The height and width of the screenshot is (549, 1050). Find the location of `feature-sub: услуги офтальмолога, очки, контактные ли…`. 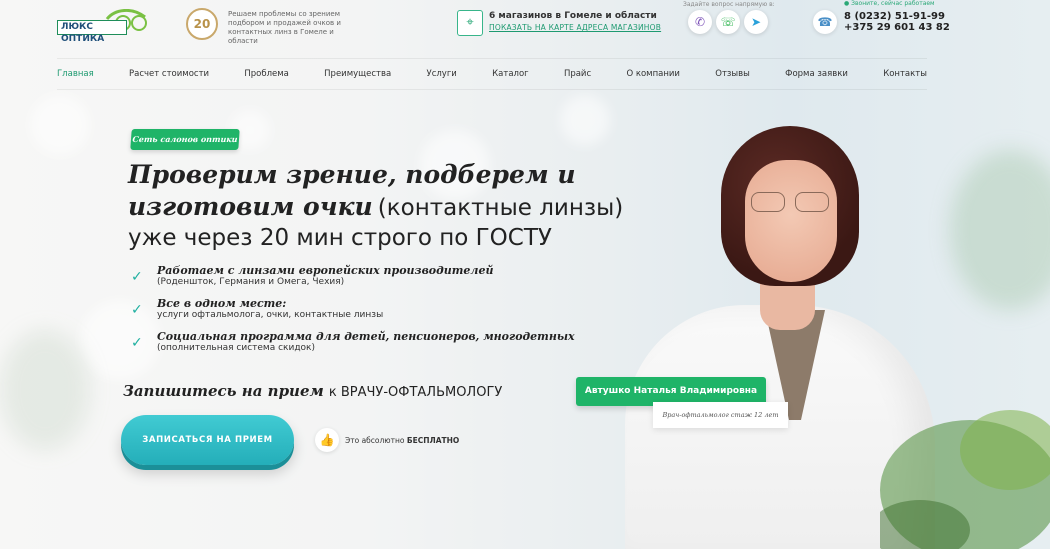

feature-sub: услуги офтальмолога, очки, контактные ли… is located at coordinates (270, 315).